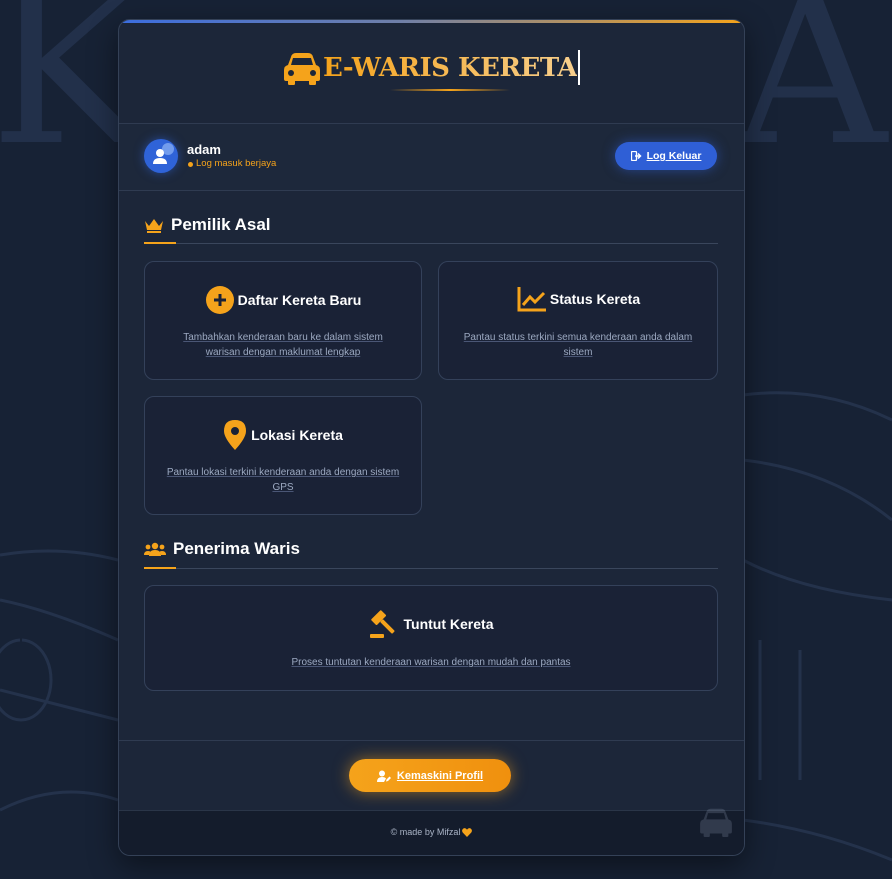 Image resolution: width=892 pixels, height=879 pixels. Describe the element at coordinates (467, 832) in the screenshot. I see `heart-icon` at that location.